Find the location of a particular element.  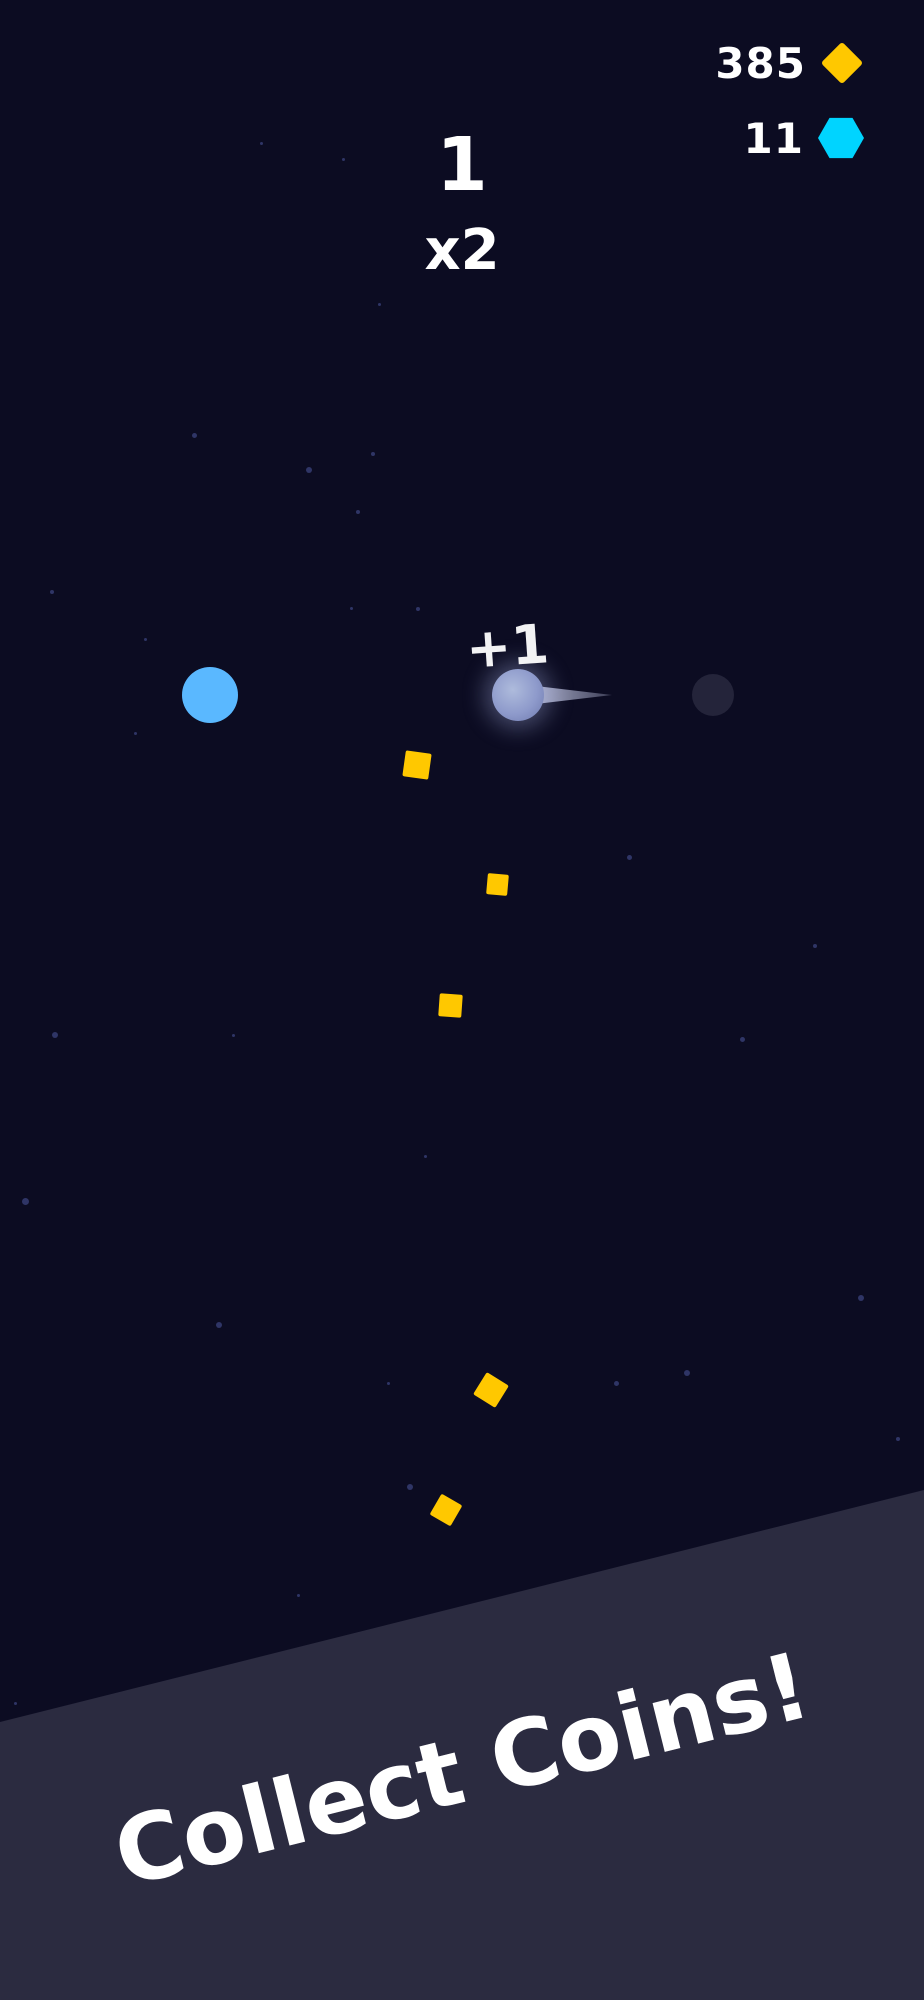

ball-trail is located at coordinates (574, 695).